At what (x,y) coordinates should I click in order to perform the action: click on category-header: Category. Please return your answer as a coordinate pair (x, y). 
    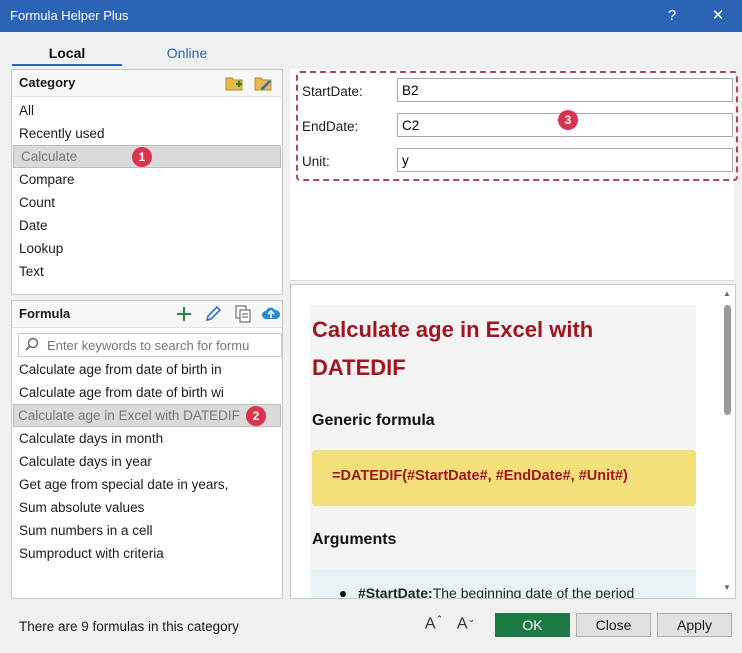
    Looking at the image, I should click on (147, 83).